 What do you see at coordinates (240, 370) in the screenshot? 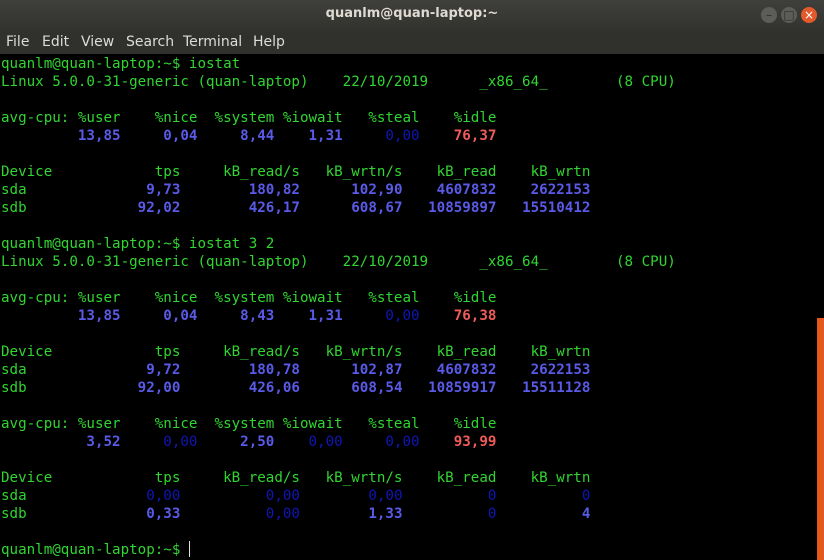
I see `value: 180,78` at bounding box center [240, 370].